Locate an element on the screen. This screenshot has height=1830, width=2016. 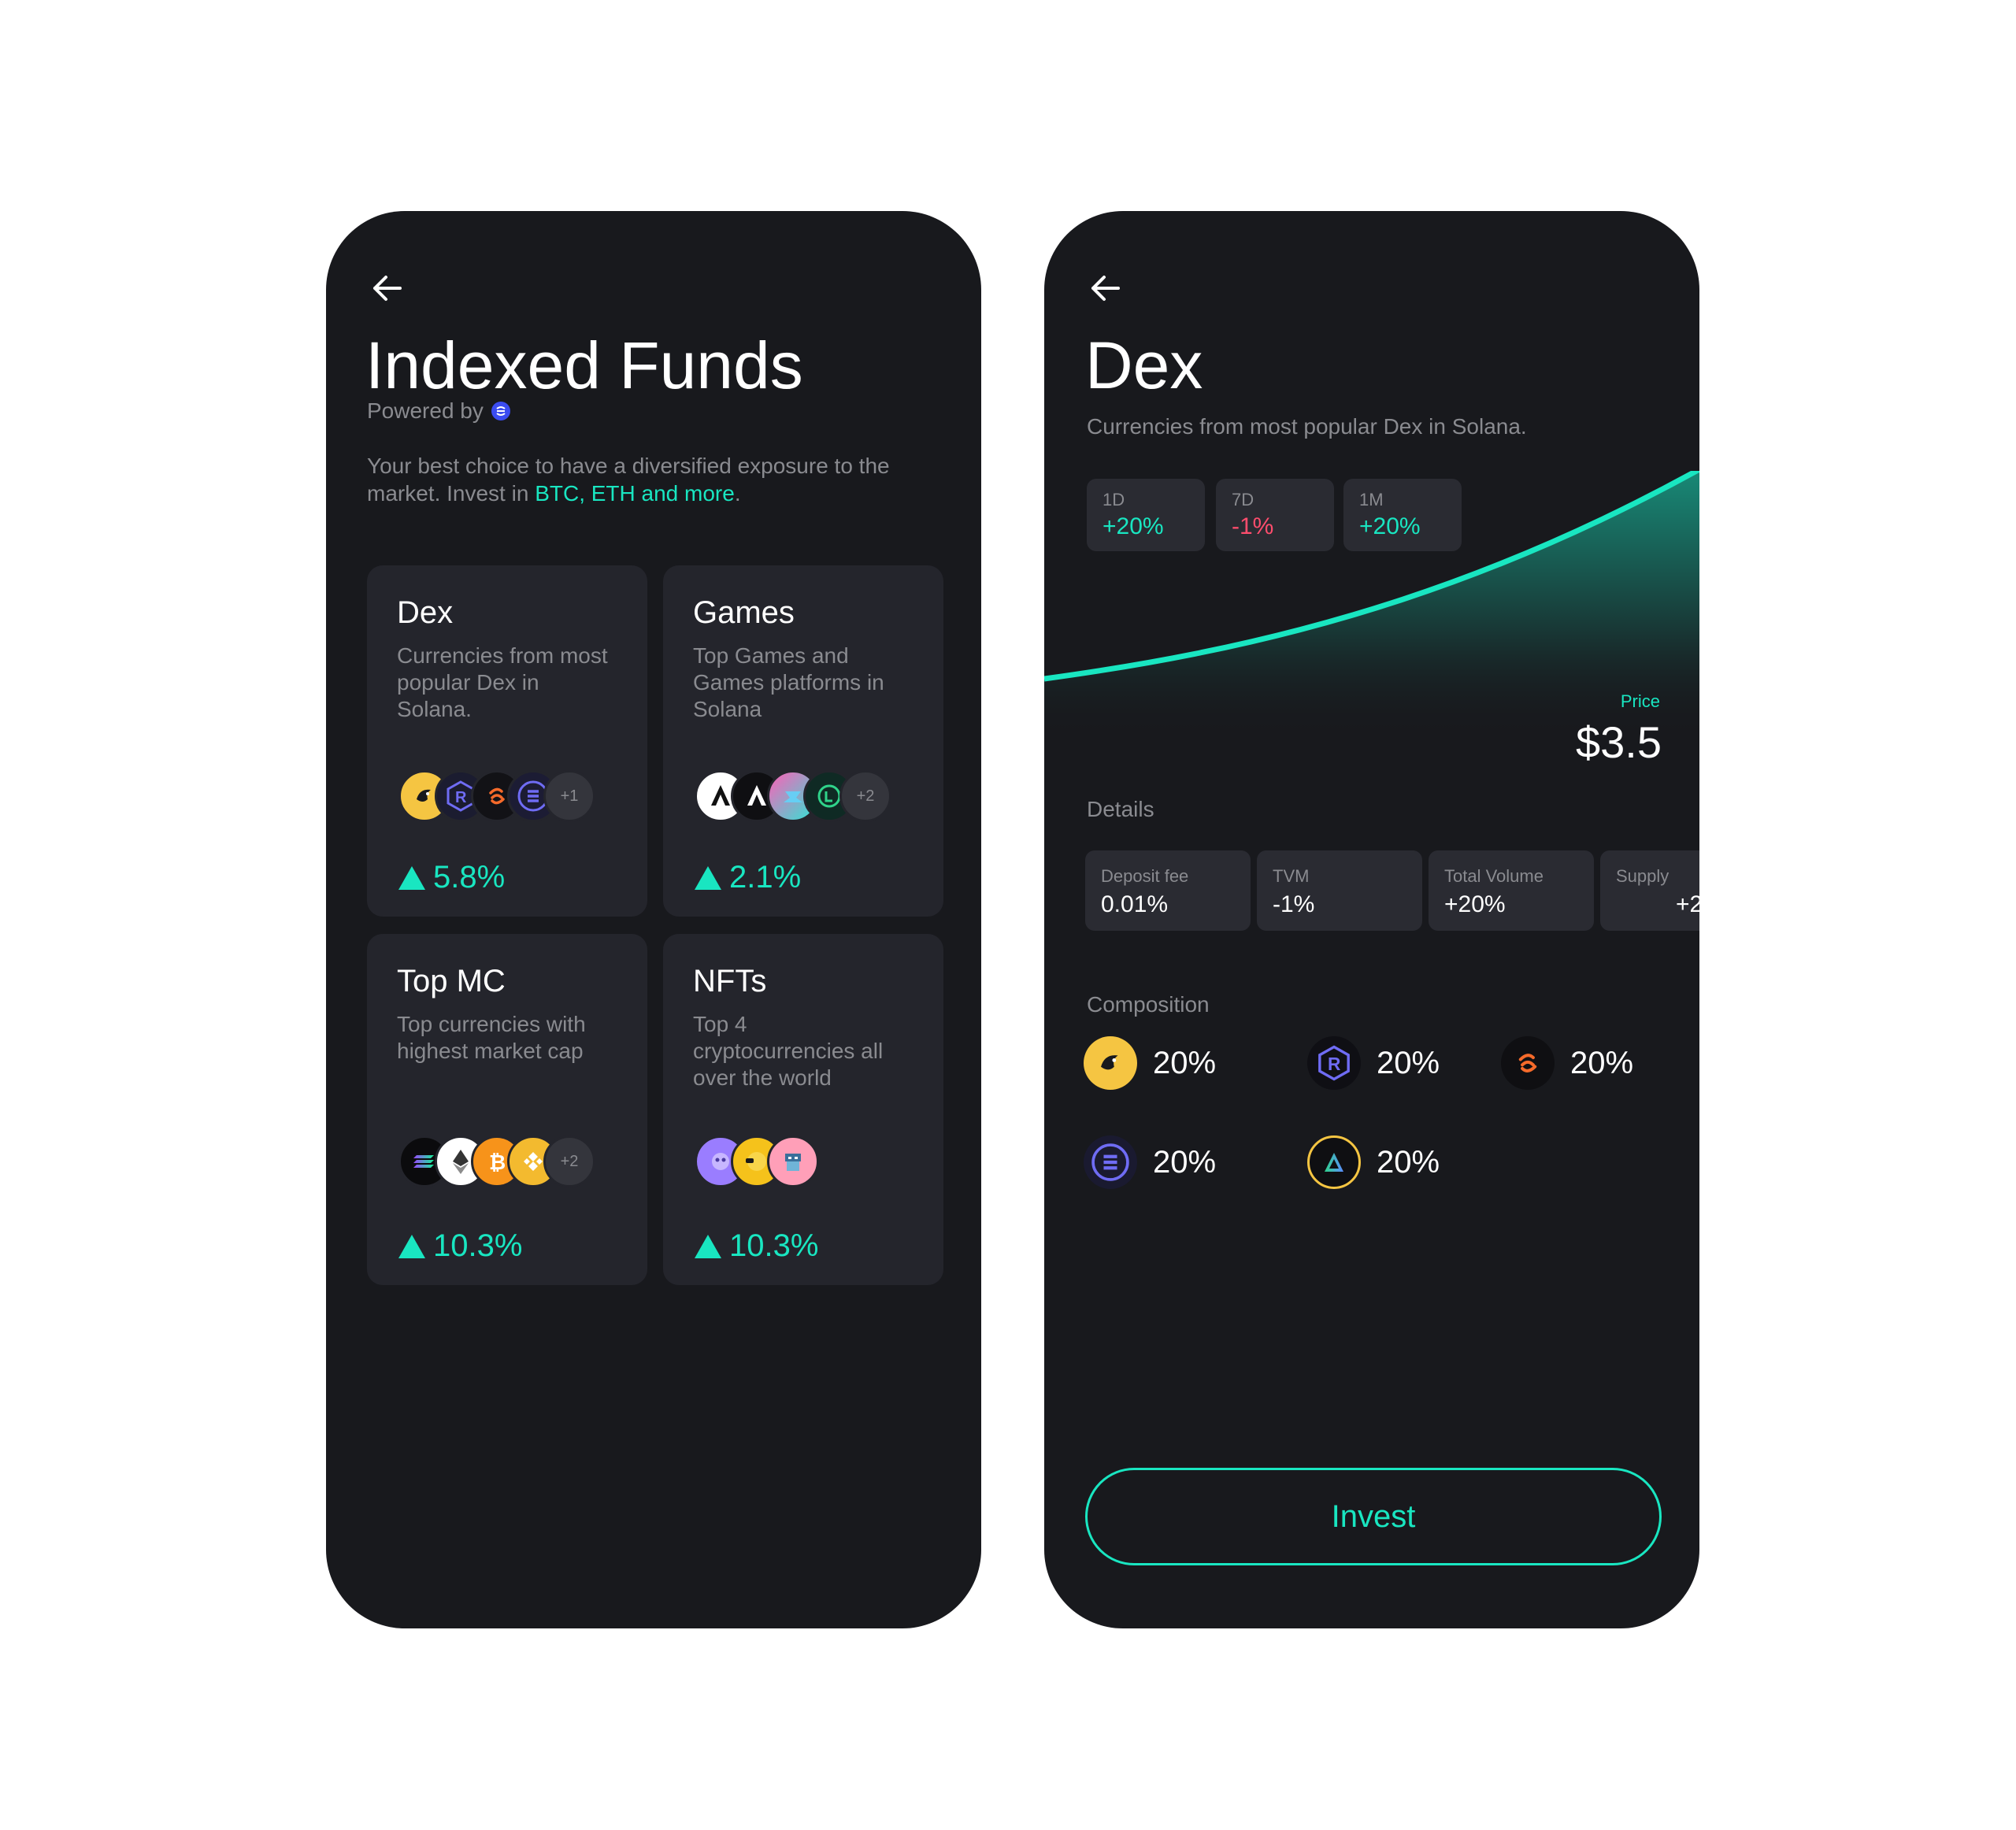
detail-label: Deposit fee is located at coordinates (1145, 876).